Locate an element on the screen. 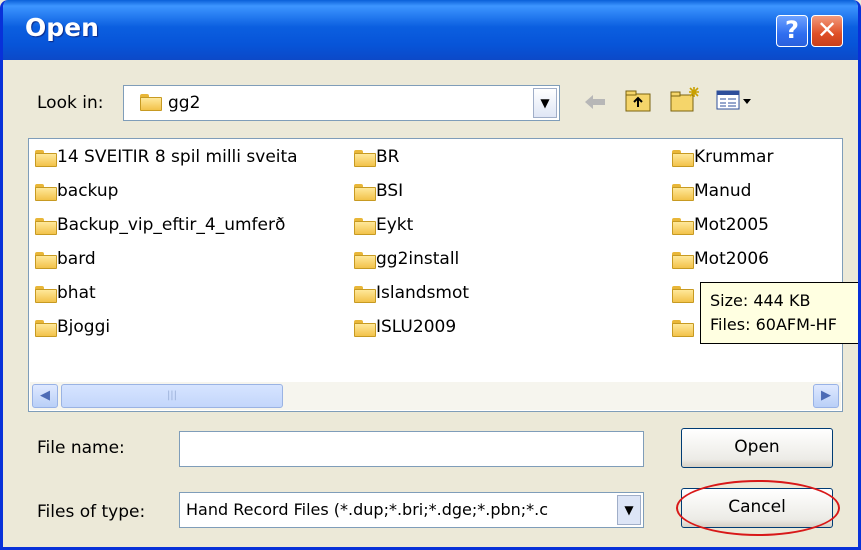 This screenshot has width=861, height=550. scroll-left-button: ◀ is located at coordinates (45, 396).